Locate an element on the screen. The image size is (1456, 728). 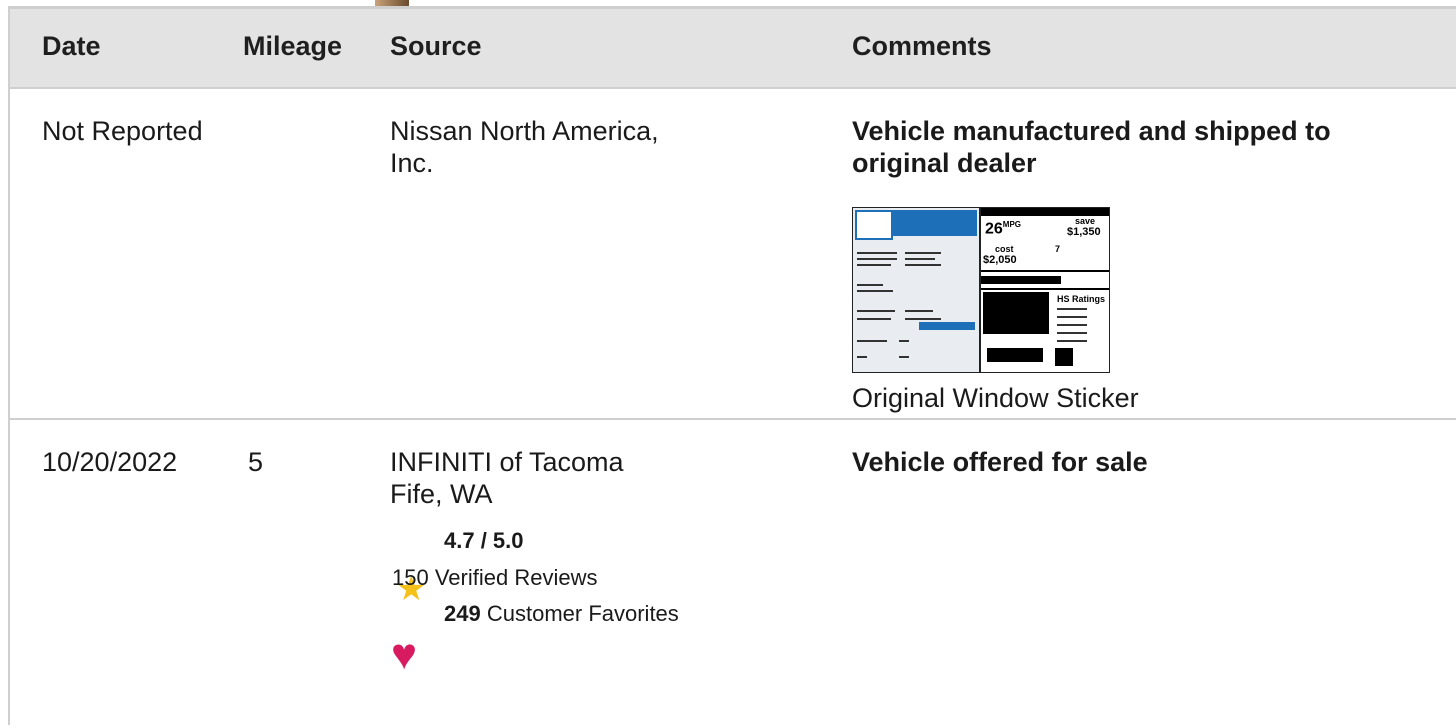
row-date: 10/20/2022 is located at coordinates (110, 462).